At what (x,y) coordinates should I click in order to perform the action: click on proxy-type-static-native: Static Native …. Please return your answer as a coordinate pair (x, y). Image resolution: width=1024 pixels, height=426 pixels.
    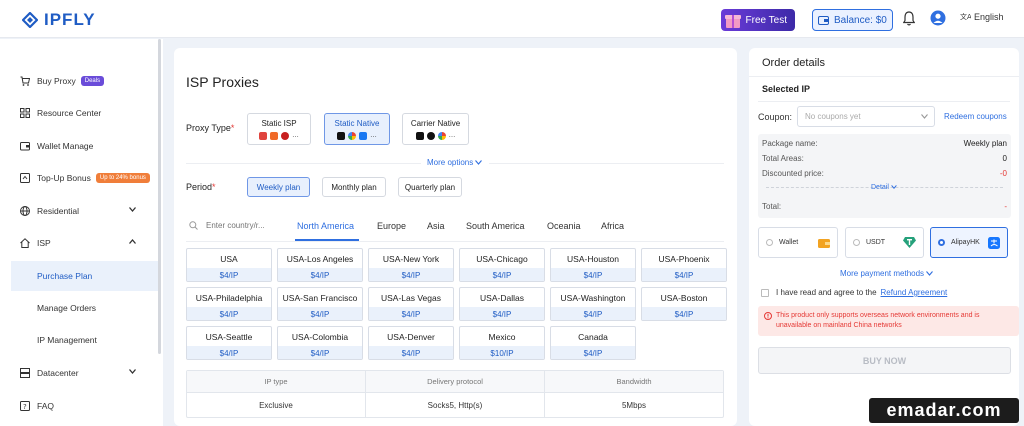
    Looking at the image, I should click on (357, 129).